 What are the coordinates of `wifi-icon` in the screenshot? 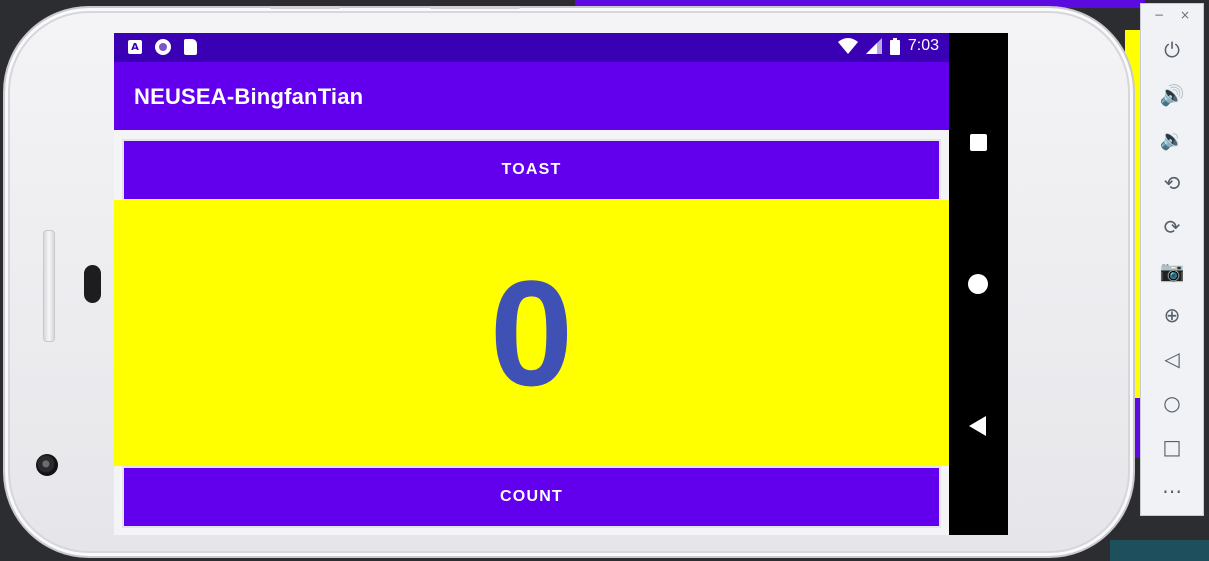 It's located at (847, 46).